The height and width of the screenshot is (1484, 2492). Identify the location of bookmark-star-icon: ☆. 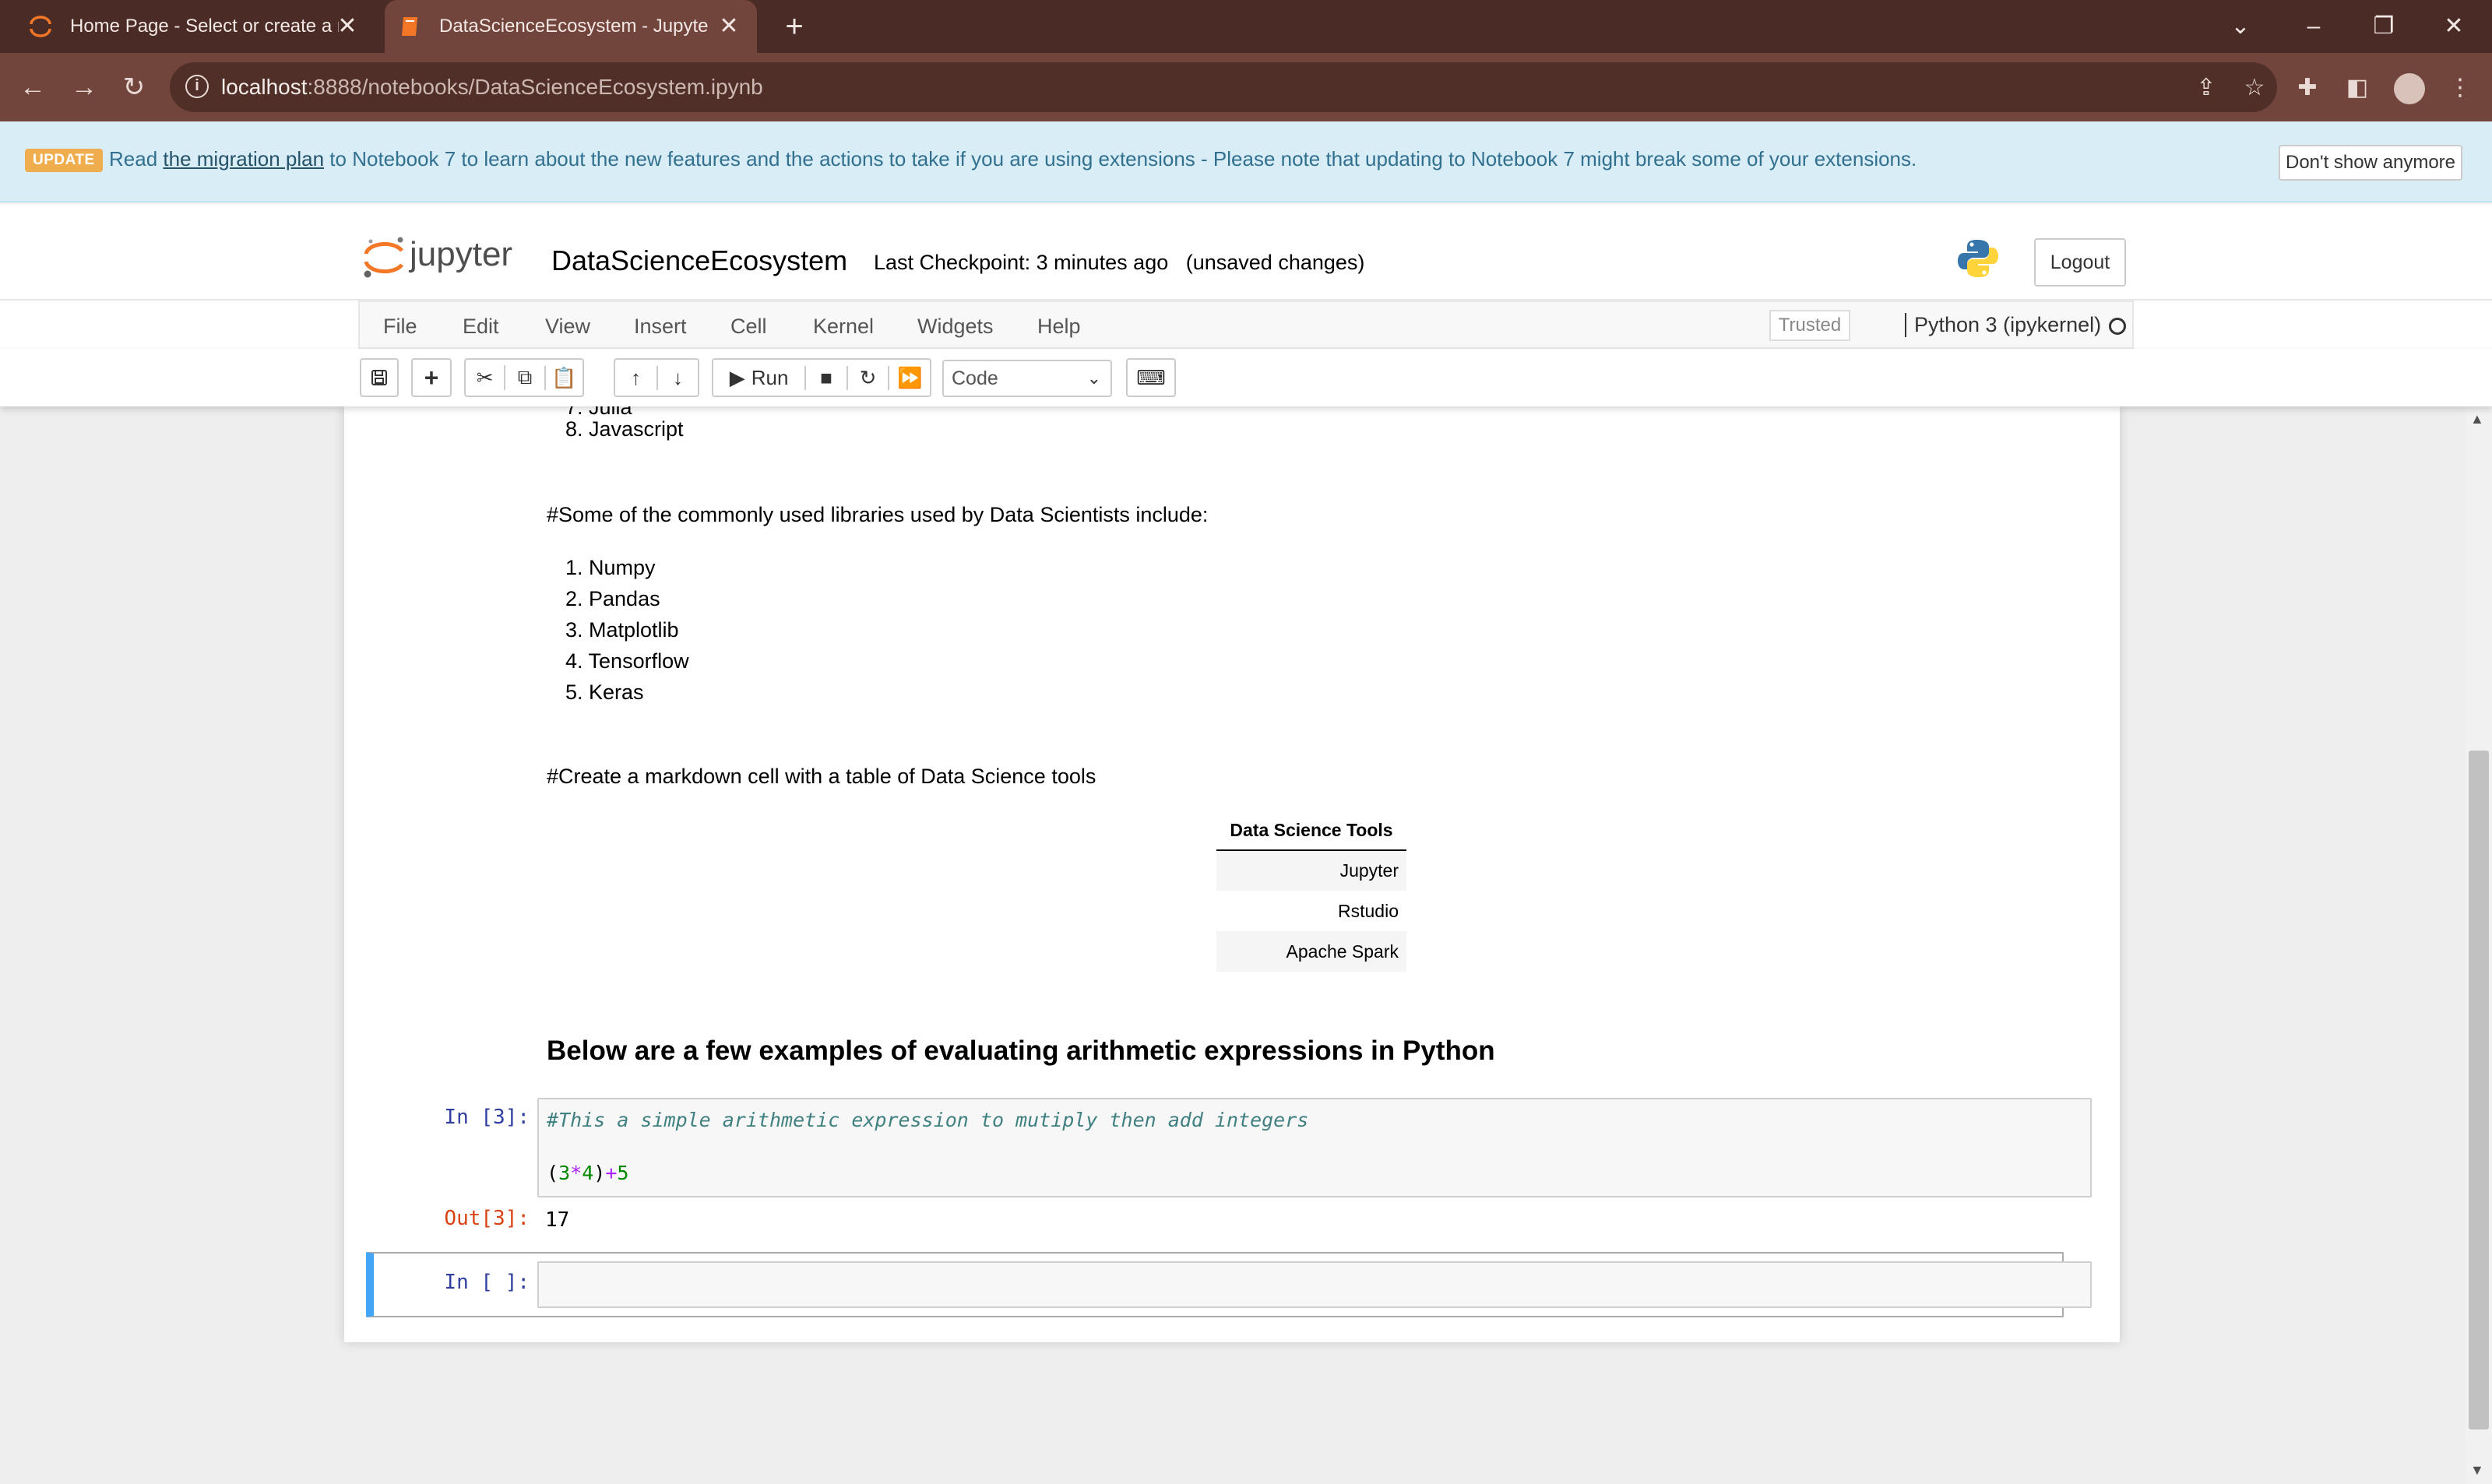
(2254, 88).